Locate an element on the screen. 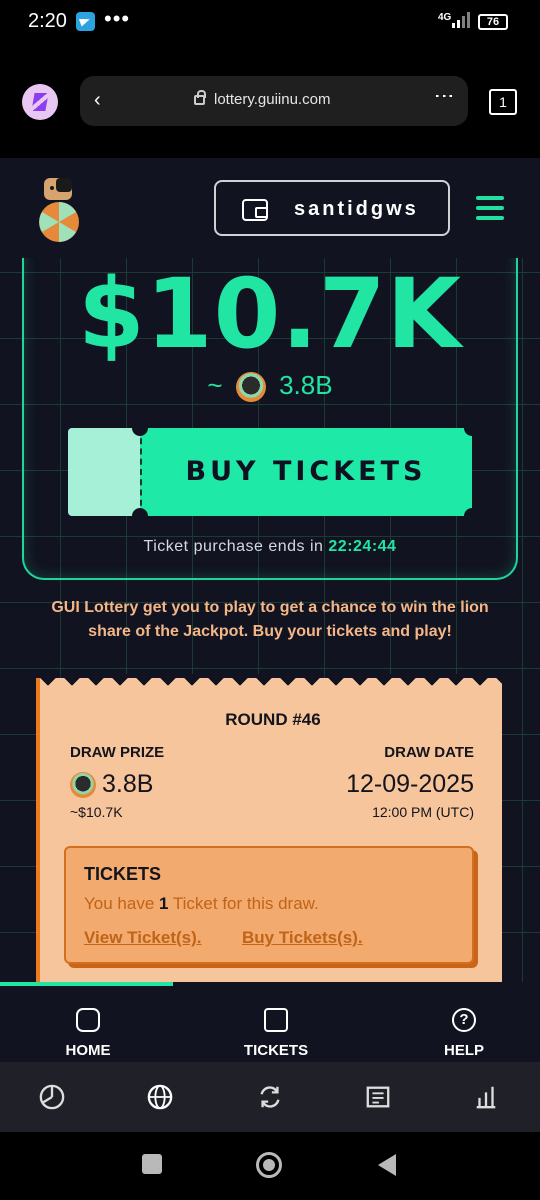 Image resolution: width=540 pixels, height=1200 pixels. tab-switcher-button: 1 is located at coordinates (503, 102).